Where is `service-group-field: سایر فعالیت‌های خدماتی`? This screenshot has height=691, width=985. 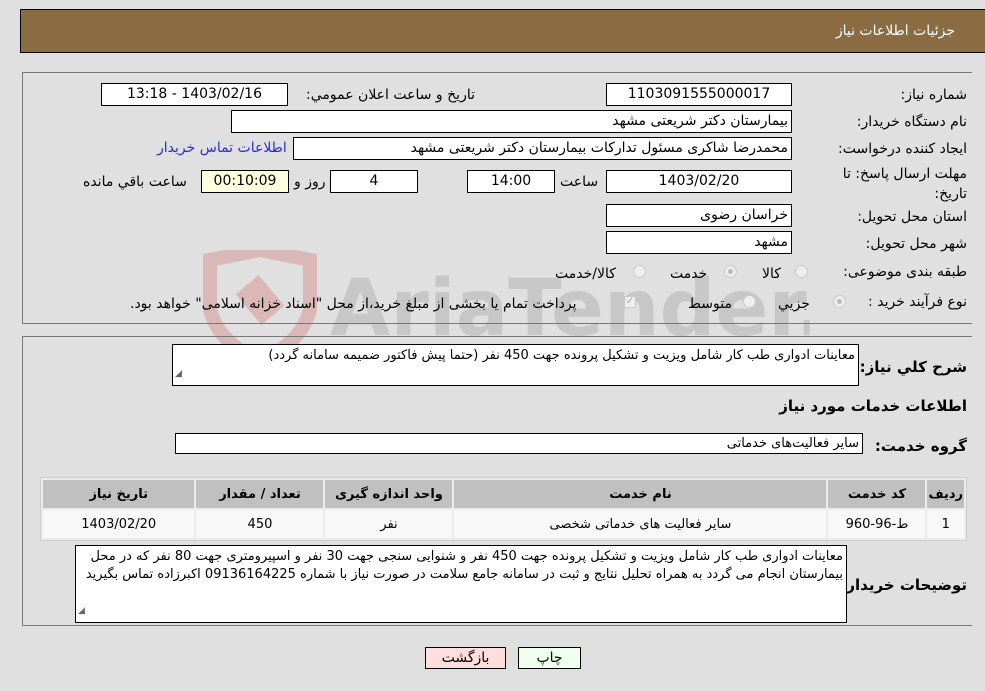
service-group-field: سایر فعالیت‌های خدماتی is located at coordinates (519, 443).